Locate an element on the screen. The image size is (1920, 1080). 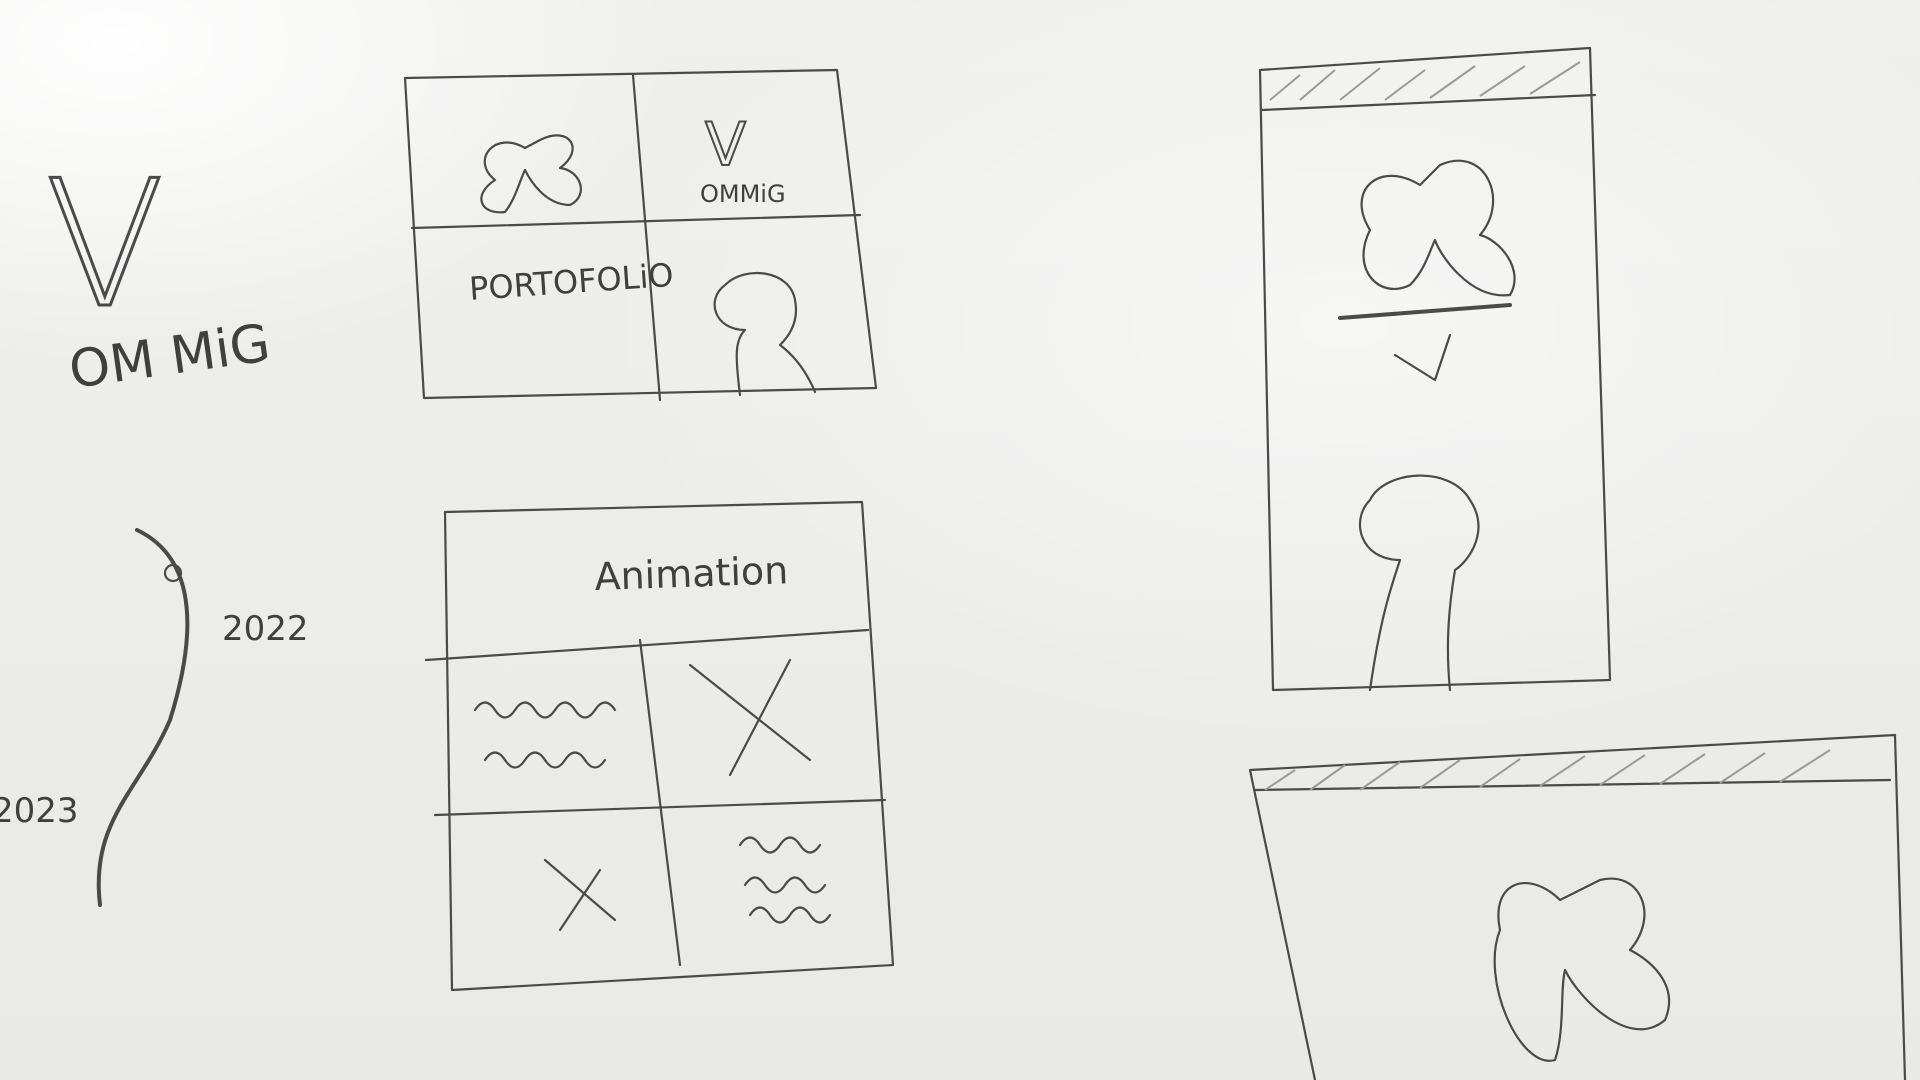
mobile-wireframe is located at coordinates (1435, 369).